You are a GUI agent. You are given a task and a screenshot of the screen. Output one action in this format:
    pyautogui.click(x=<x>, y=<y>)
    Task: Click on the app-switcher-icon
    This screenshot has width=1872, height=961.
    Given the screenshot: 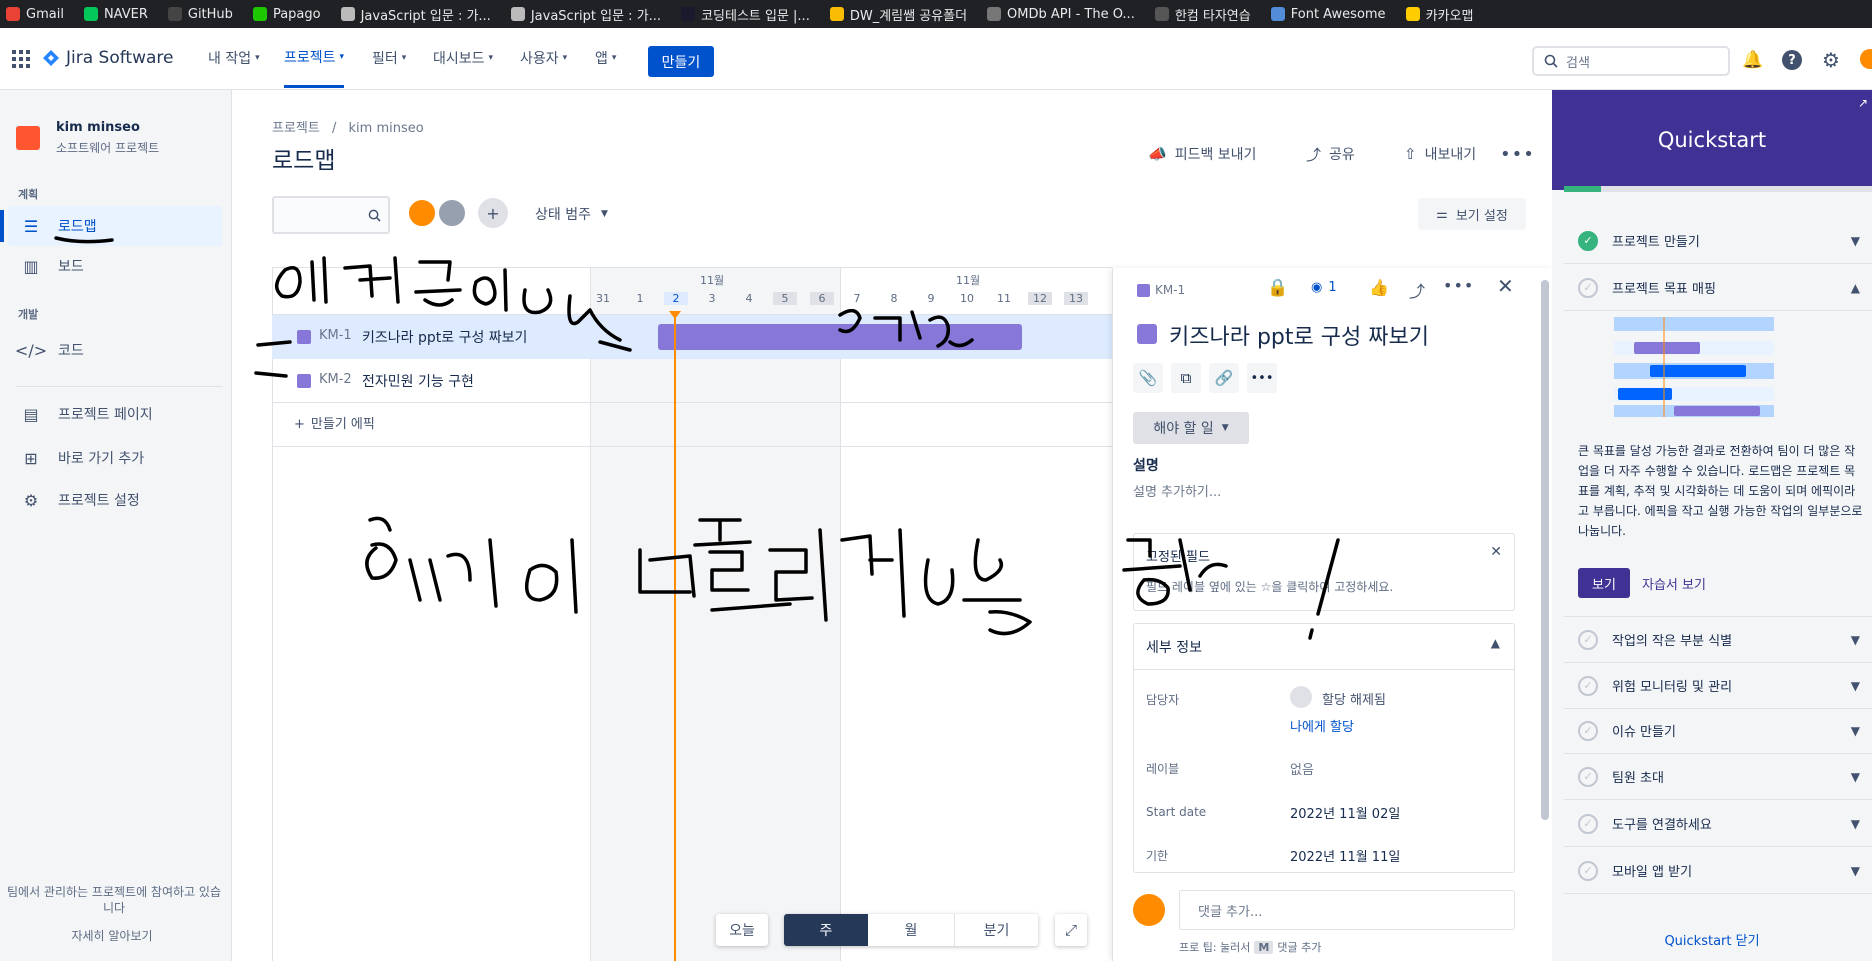 What is the action you would take?
    pyautogui.click(x=21, y=59)
    